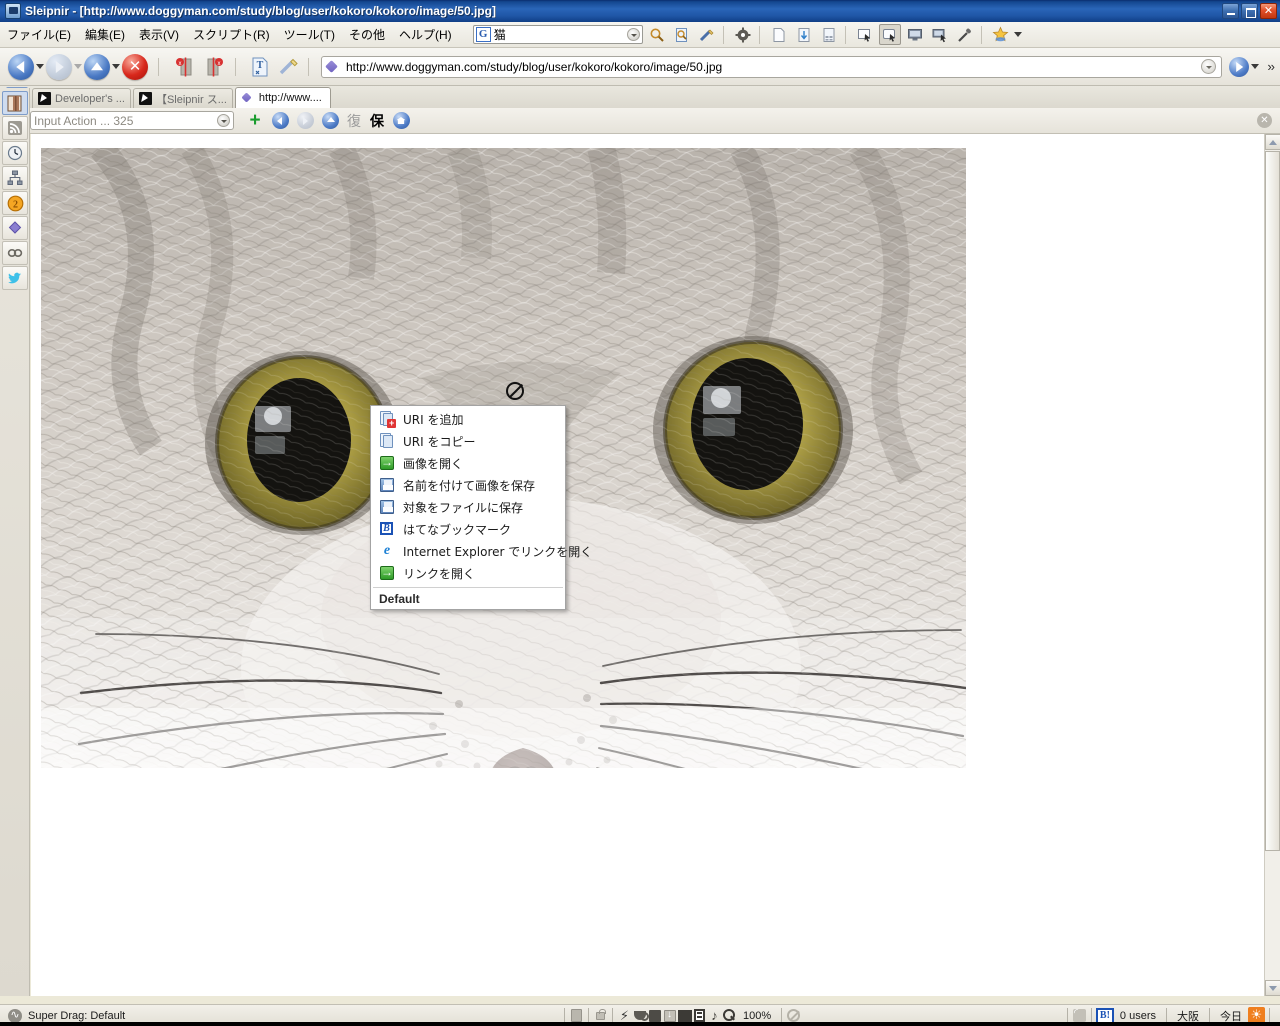 This screenshot has width=1280, height=1026. What do you see at coordinates (280, 121) in the screenshot?
I see `action-back-button` at bounding box center [280, 121].